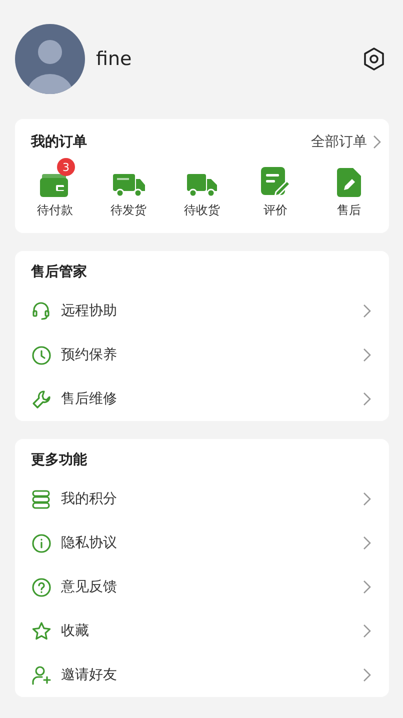 The height and width of the screenshot is (718, 403). Describe the element at coordinates (202, 499) in the screenshot. I see `menu-item: 我的积分` at that location.